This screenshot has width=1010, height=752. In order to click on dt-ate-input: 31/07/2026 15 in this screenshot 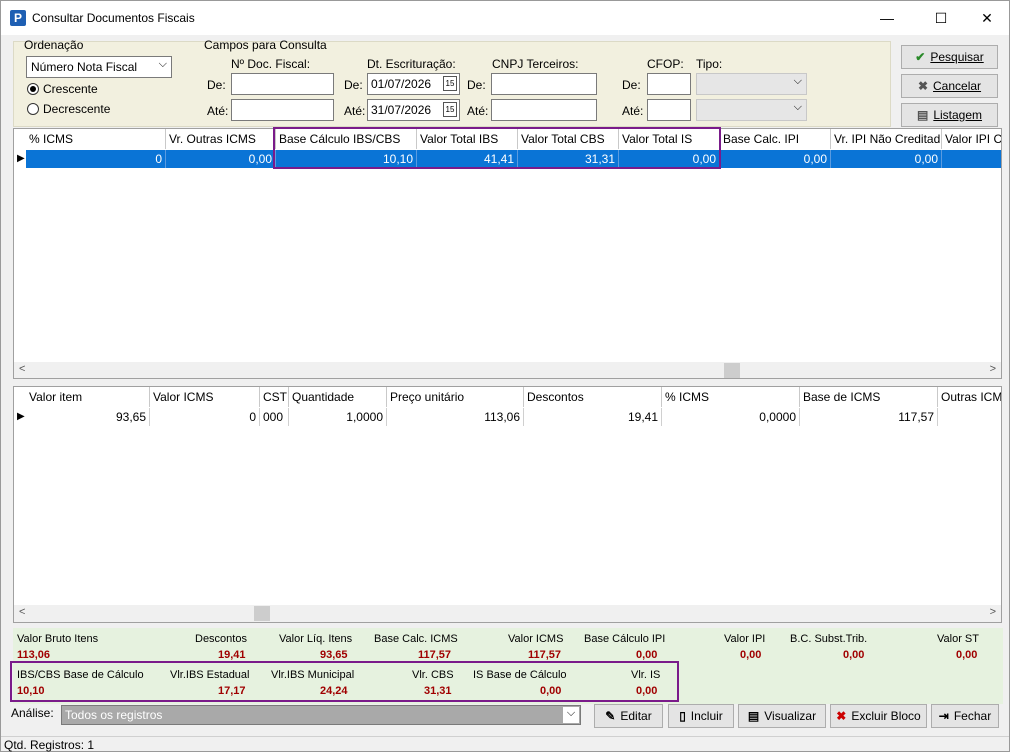, I will do `click(413, 110)`.